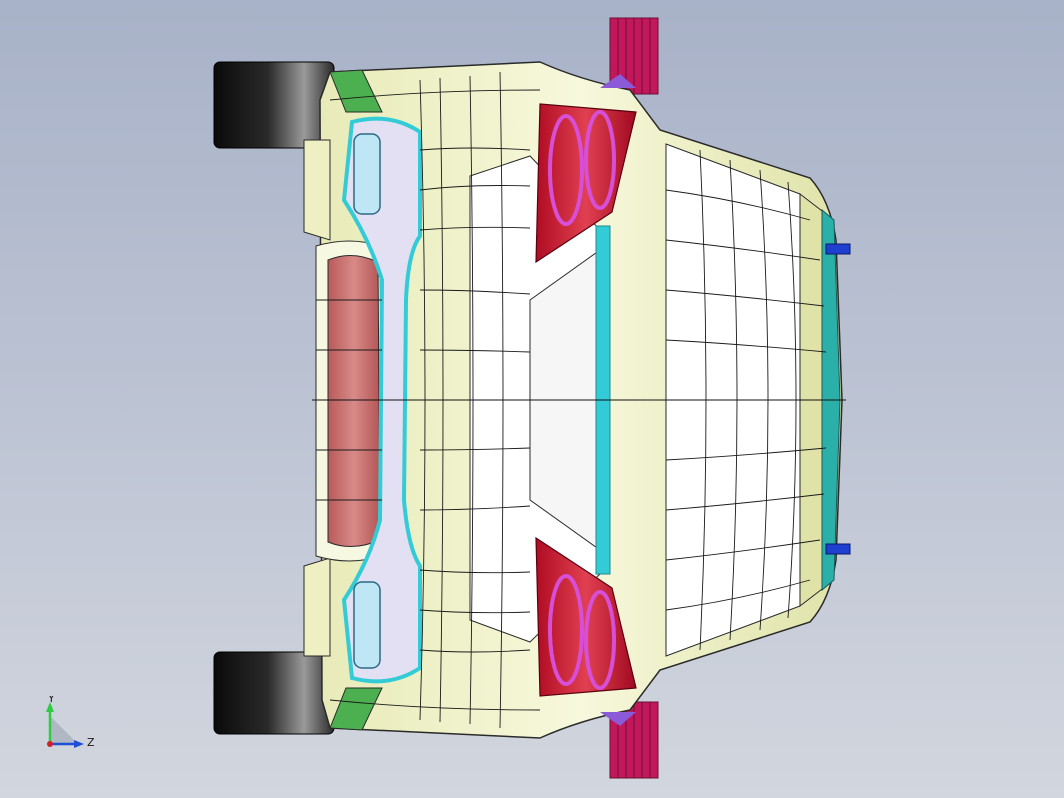  What do you see at coordinates (79, 744) in the screenshot?
I see `z-axis-head` at bounding box center [79, 744].